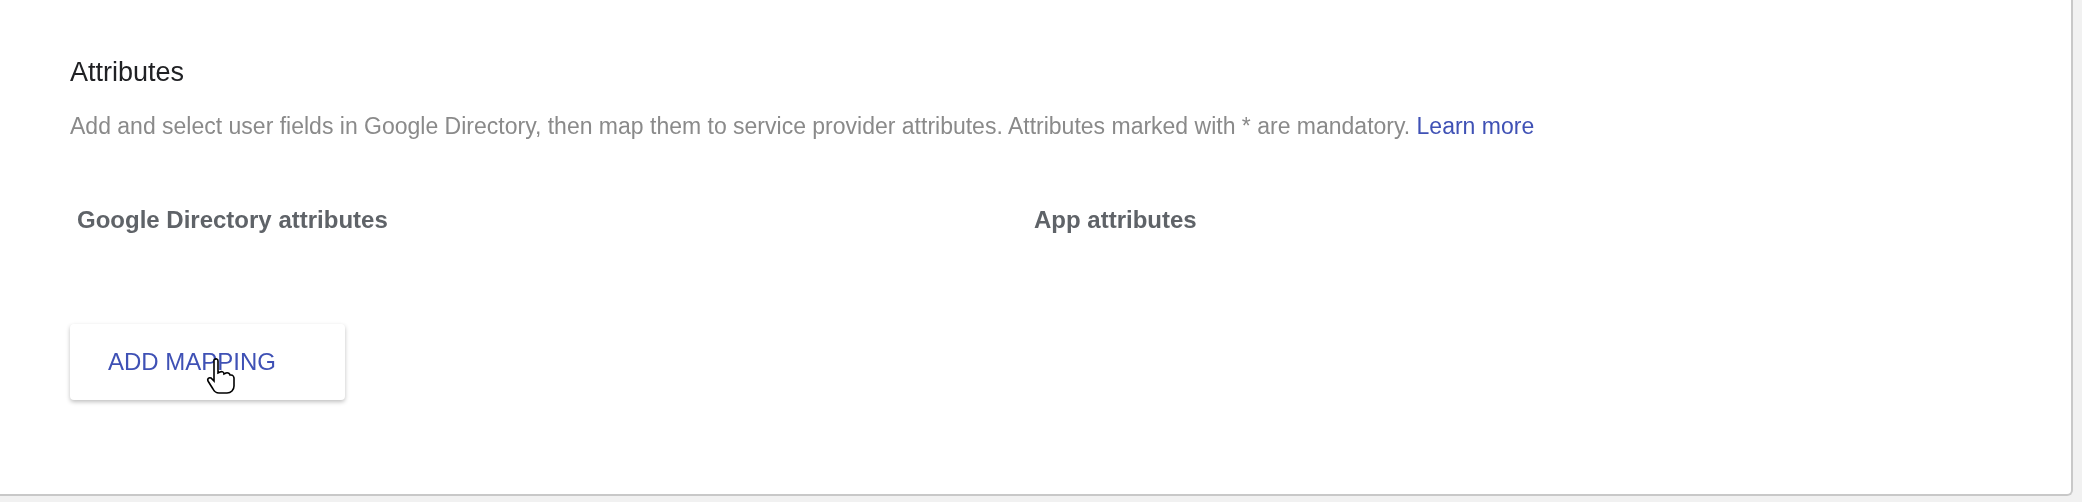 This screenshot has height=502, width=2082. I want to click on section-title: Attributes, so click(128, 72).